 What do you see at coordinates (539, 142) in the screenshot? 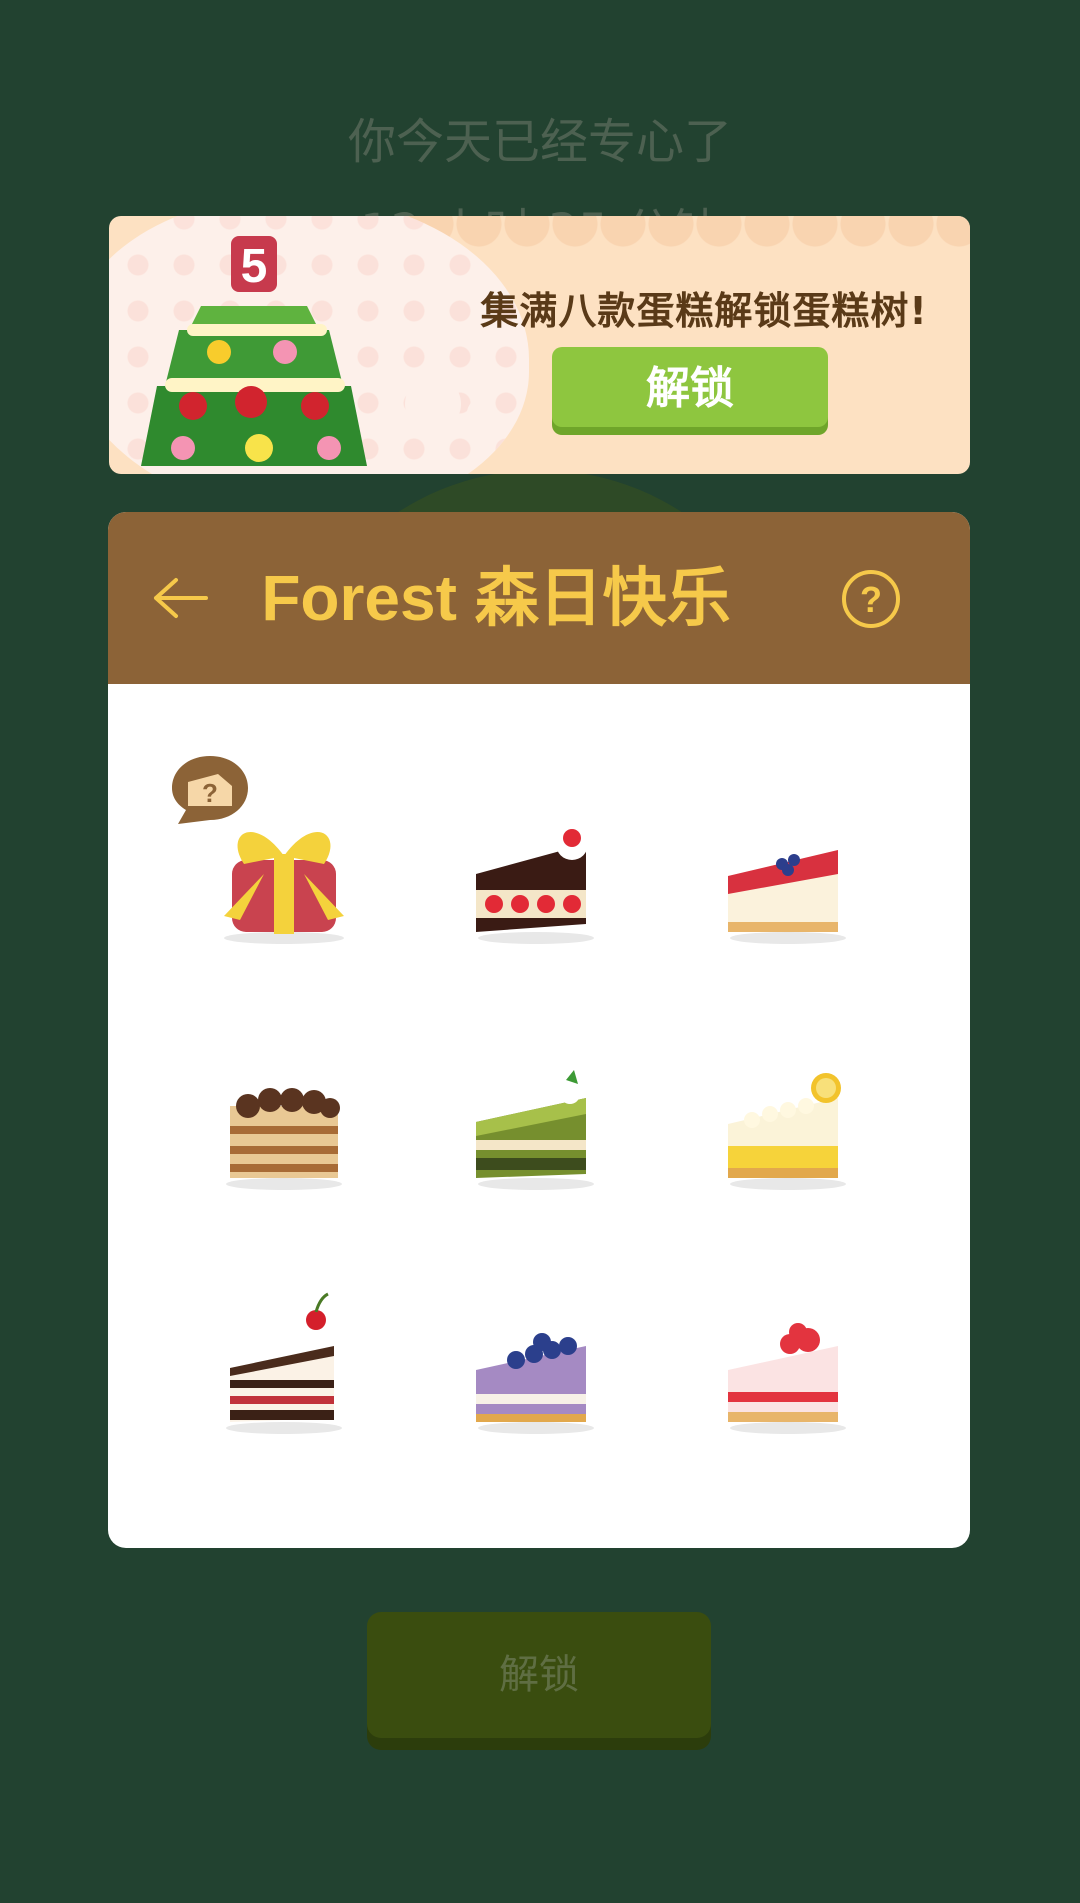
I see `focus-summary-label: 你今天已经专心了` at bounding box center [539, 142].